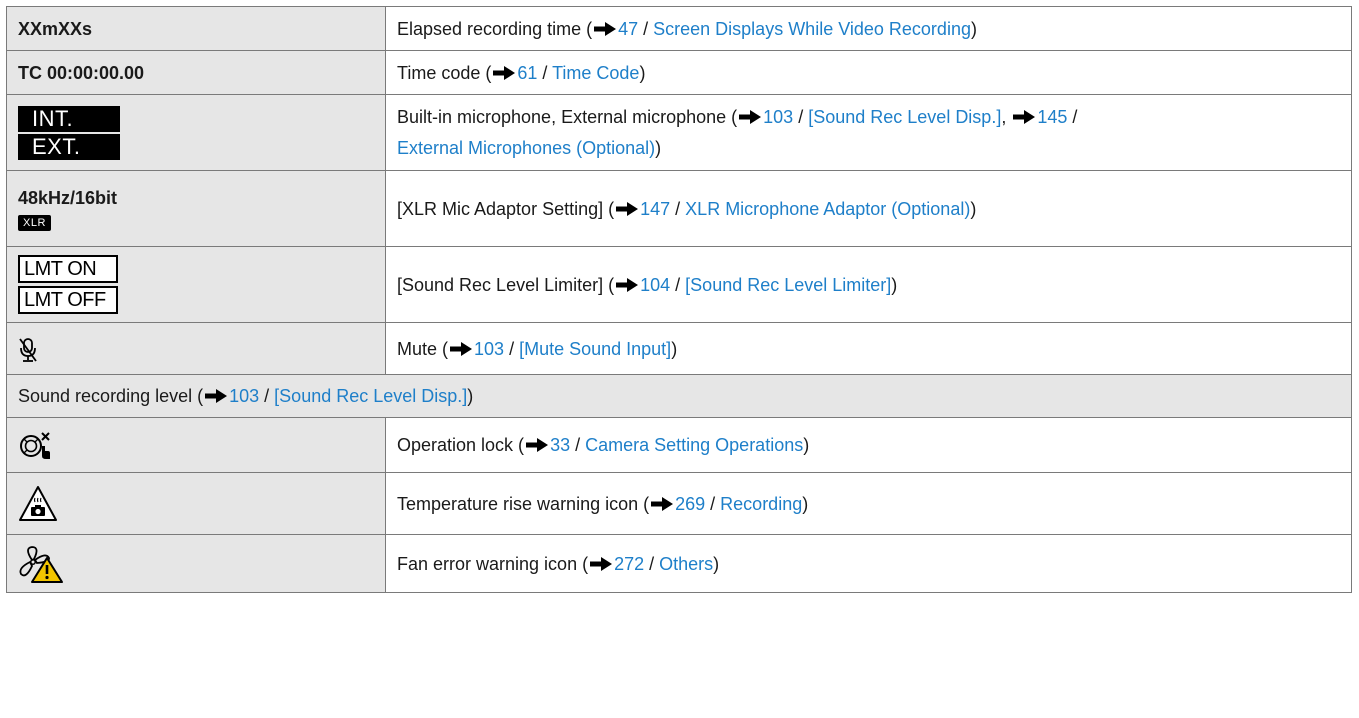 The image size is (1359, 718). I want to click on section-link: [Mute Sound Input], so click(595, 349).